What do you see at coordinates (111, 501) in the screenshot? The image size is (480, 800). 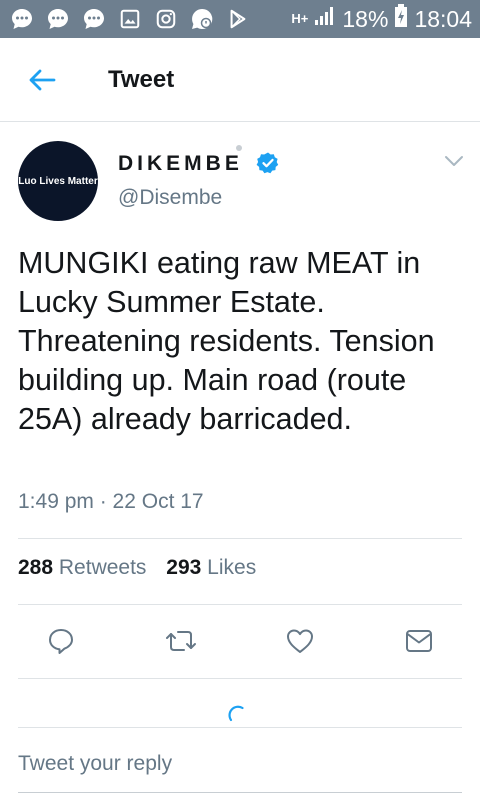 I see `tweet-timestamp: 1:49 pm · 22 Oct 17` at bounding box center [111, 501].